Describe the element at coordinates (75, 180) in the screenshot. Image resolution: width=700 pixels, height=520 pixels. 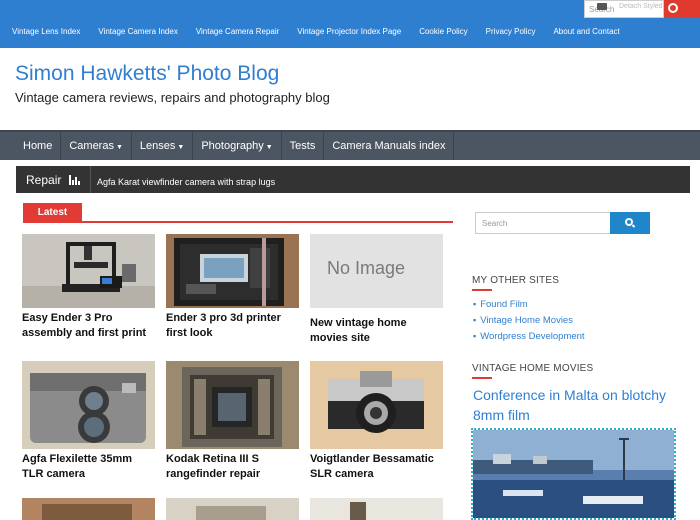
I see `bar-chart-icon` at that location.